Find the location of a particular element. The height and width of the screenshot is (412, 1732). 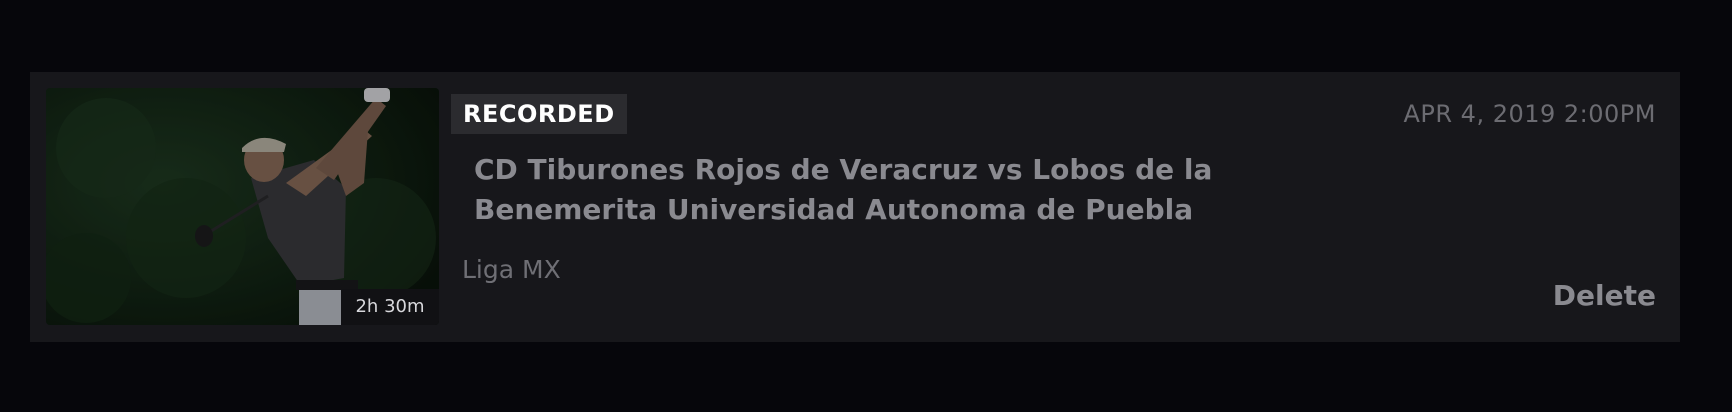

recording-datetime: APR 4, 2019 2:00PM is located at coordinates (1529, 114).